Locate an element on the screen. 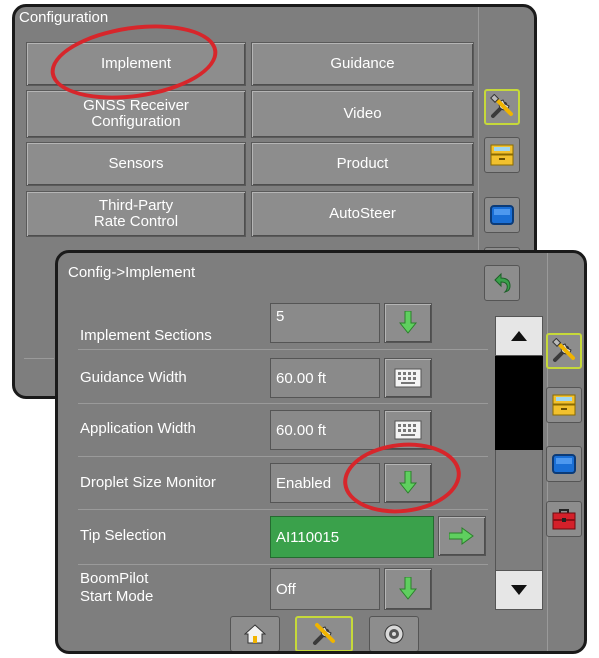 This screenshot has height=658, width=599. autosteer-button: AutoSteer is located at coordinates (362, 214).